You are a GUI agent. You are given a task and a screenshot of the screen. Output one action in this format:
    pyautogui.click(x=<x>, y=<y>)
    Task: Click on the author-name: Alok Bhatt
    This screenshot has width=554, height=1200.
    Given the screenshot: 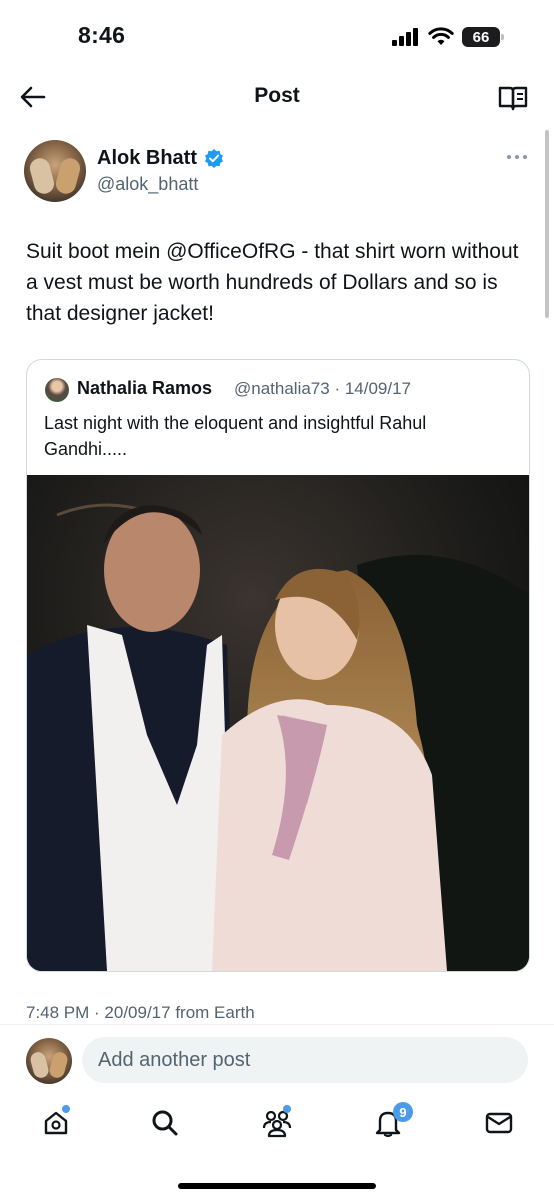 What is the action you would take?
    pyautogui.click(x=147, y=158)
    